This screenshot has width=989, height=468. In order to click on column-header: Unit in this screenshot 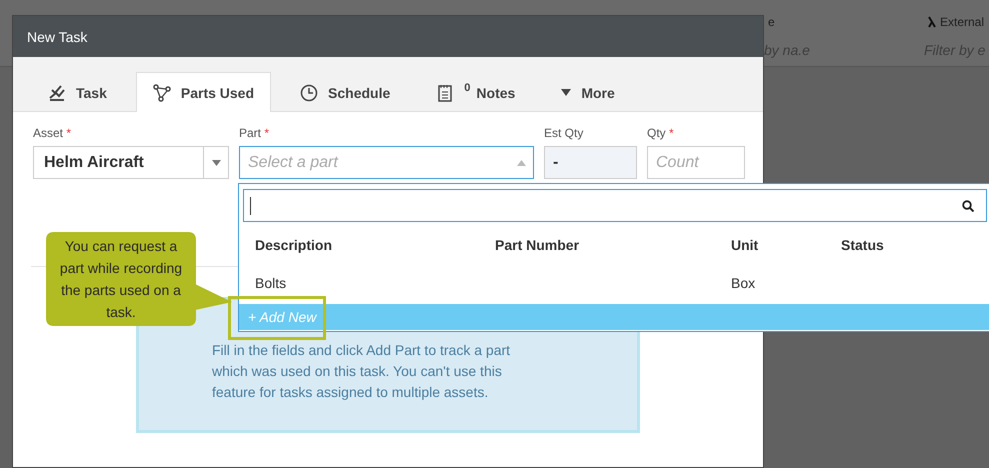, I will do `click(744, 245)`.